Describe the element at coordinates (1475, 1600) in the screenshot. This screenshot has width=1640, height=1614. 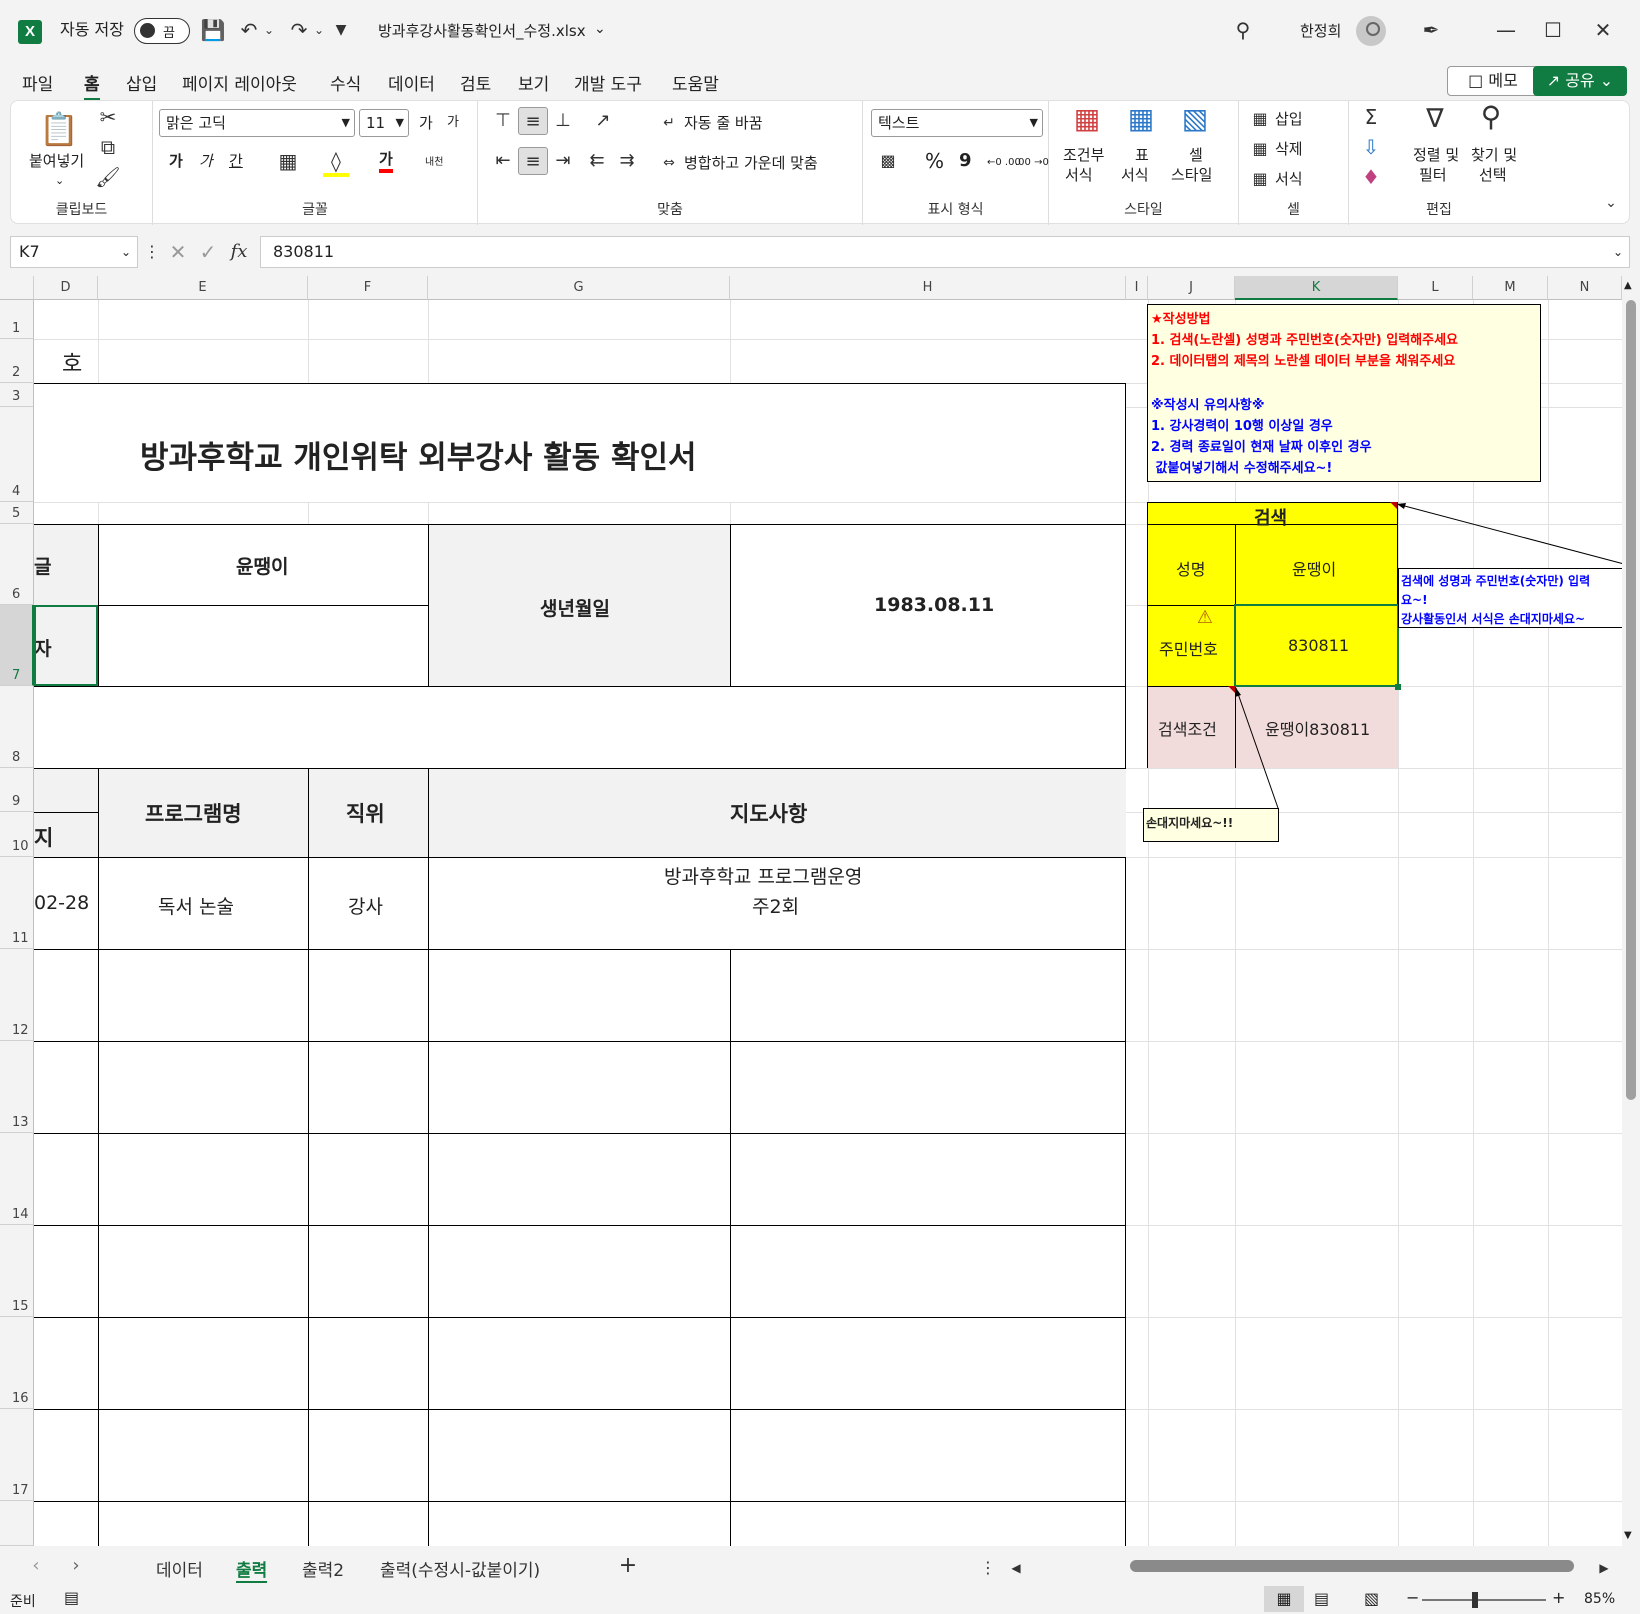
I see `zoom-slider-handle` at that location.